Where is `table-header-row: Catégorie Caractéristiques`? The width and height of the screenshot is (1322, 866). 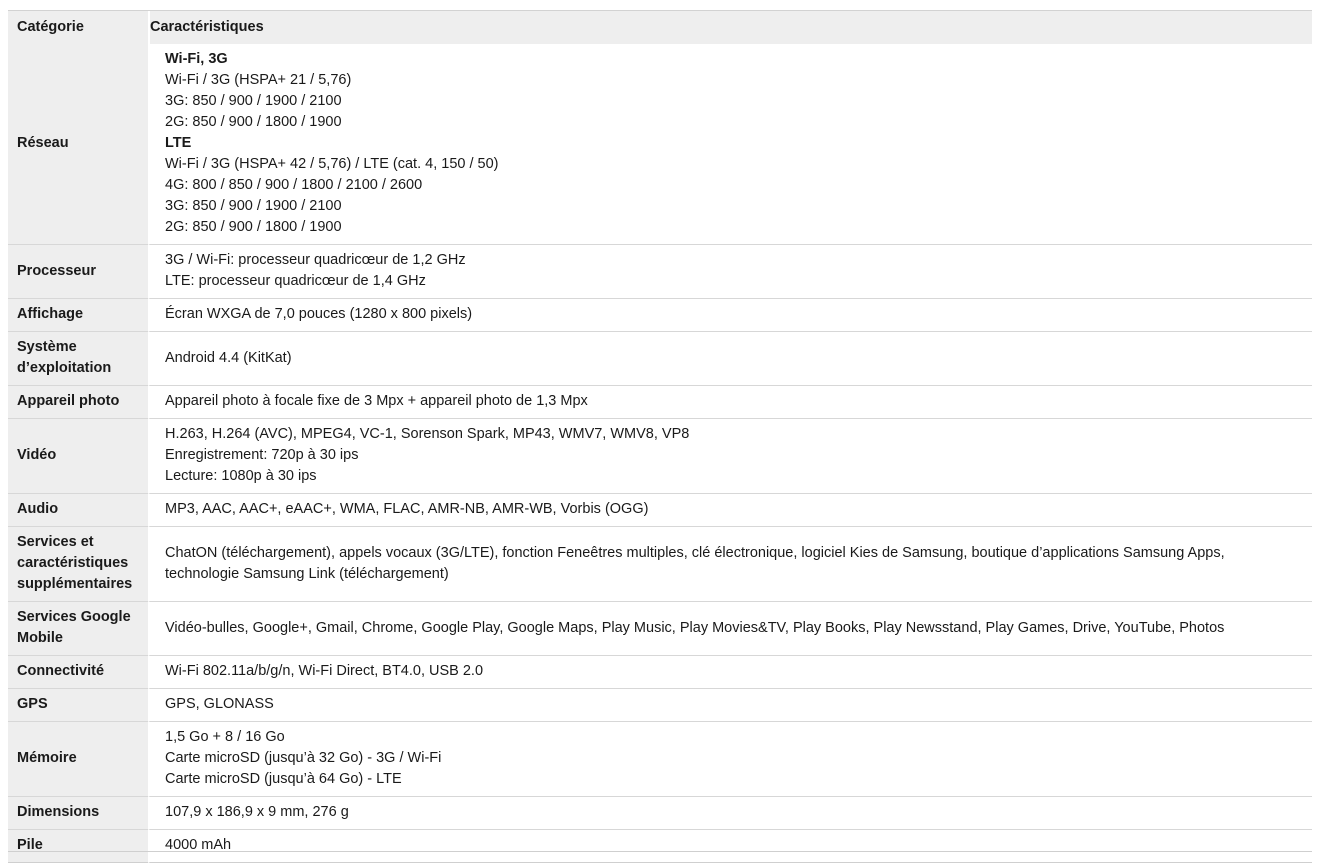
table-header-row: Catégorie Caractéristiques is located at coordinates (660, 27).